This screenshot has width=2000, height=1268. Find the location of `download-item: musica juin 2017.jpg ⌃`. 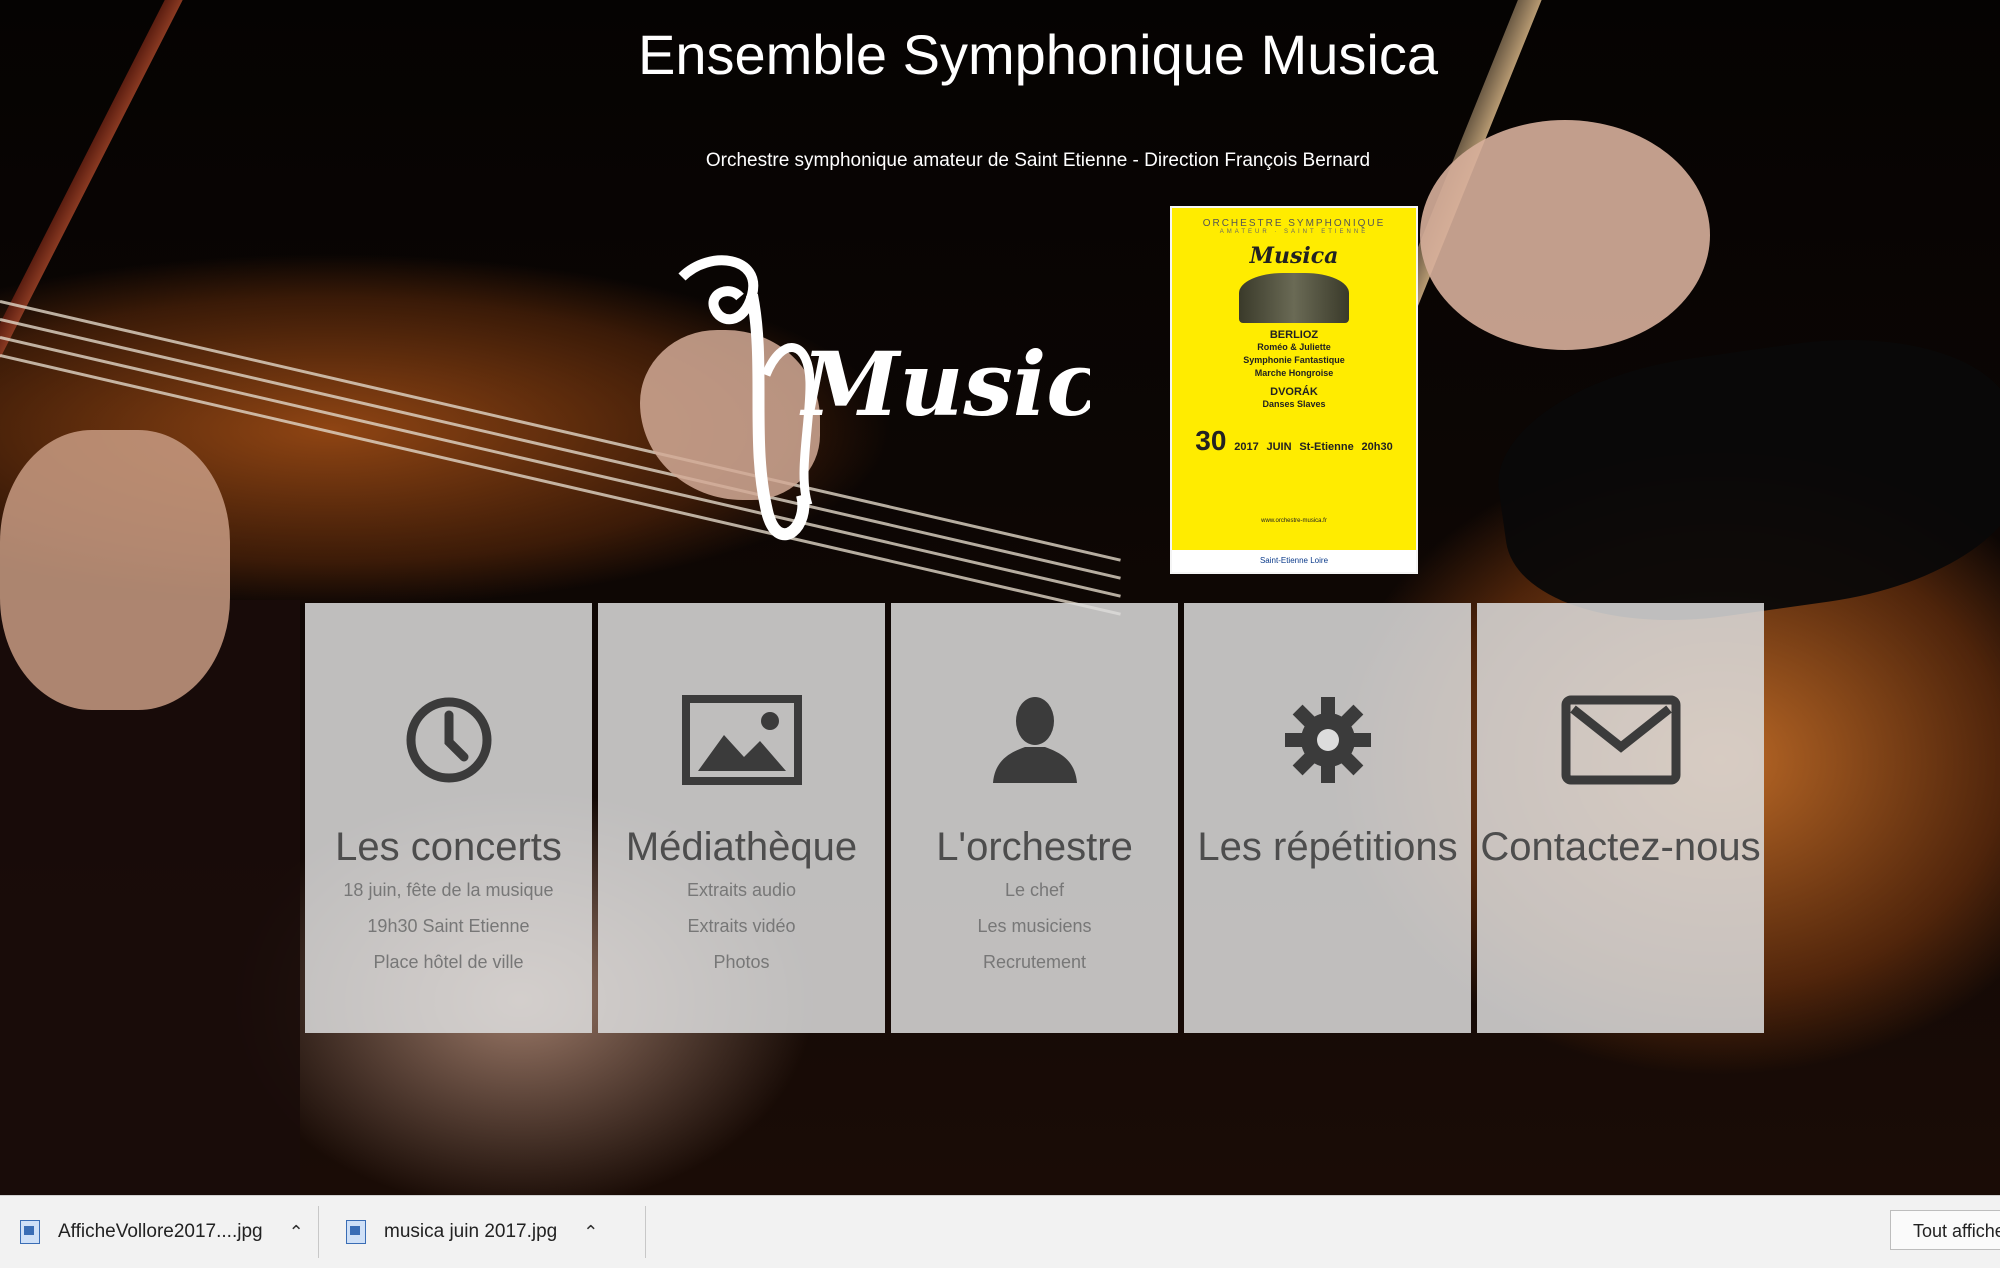

download-item: musica juin 2017.jpg ⌃ is located at coordinates (472, 1232).